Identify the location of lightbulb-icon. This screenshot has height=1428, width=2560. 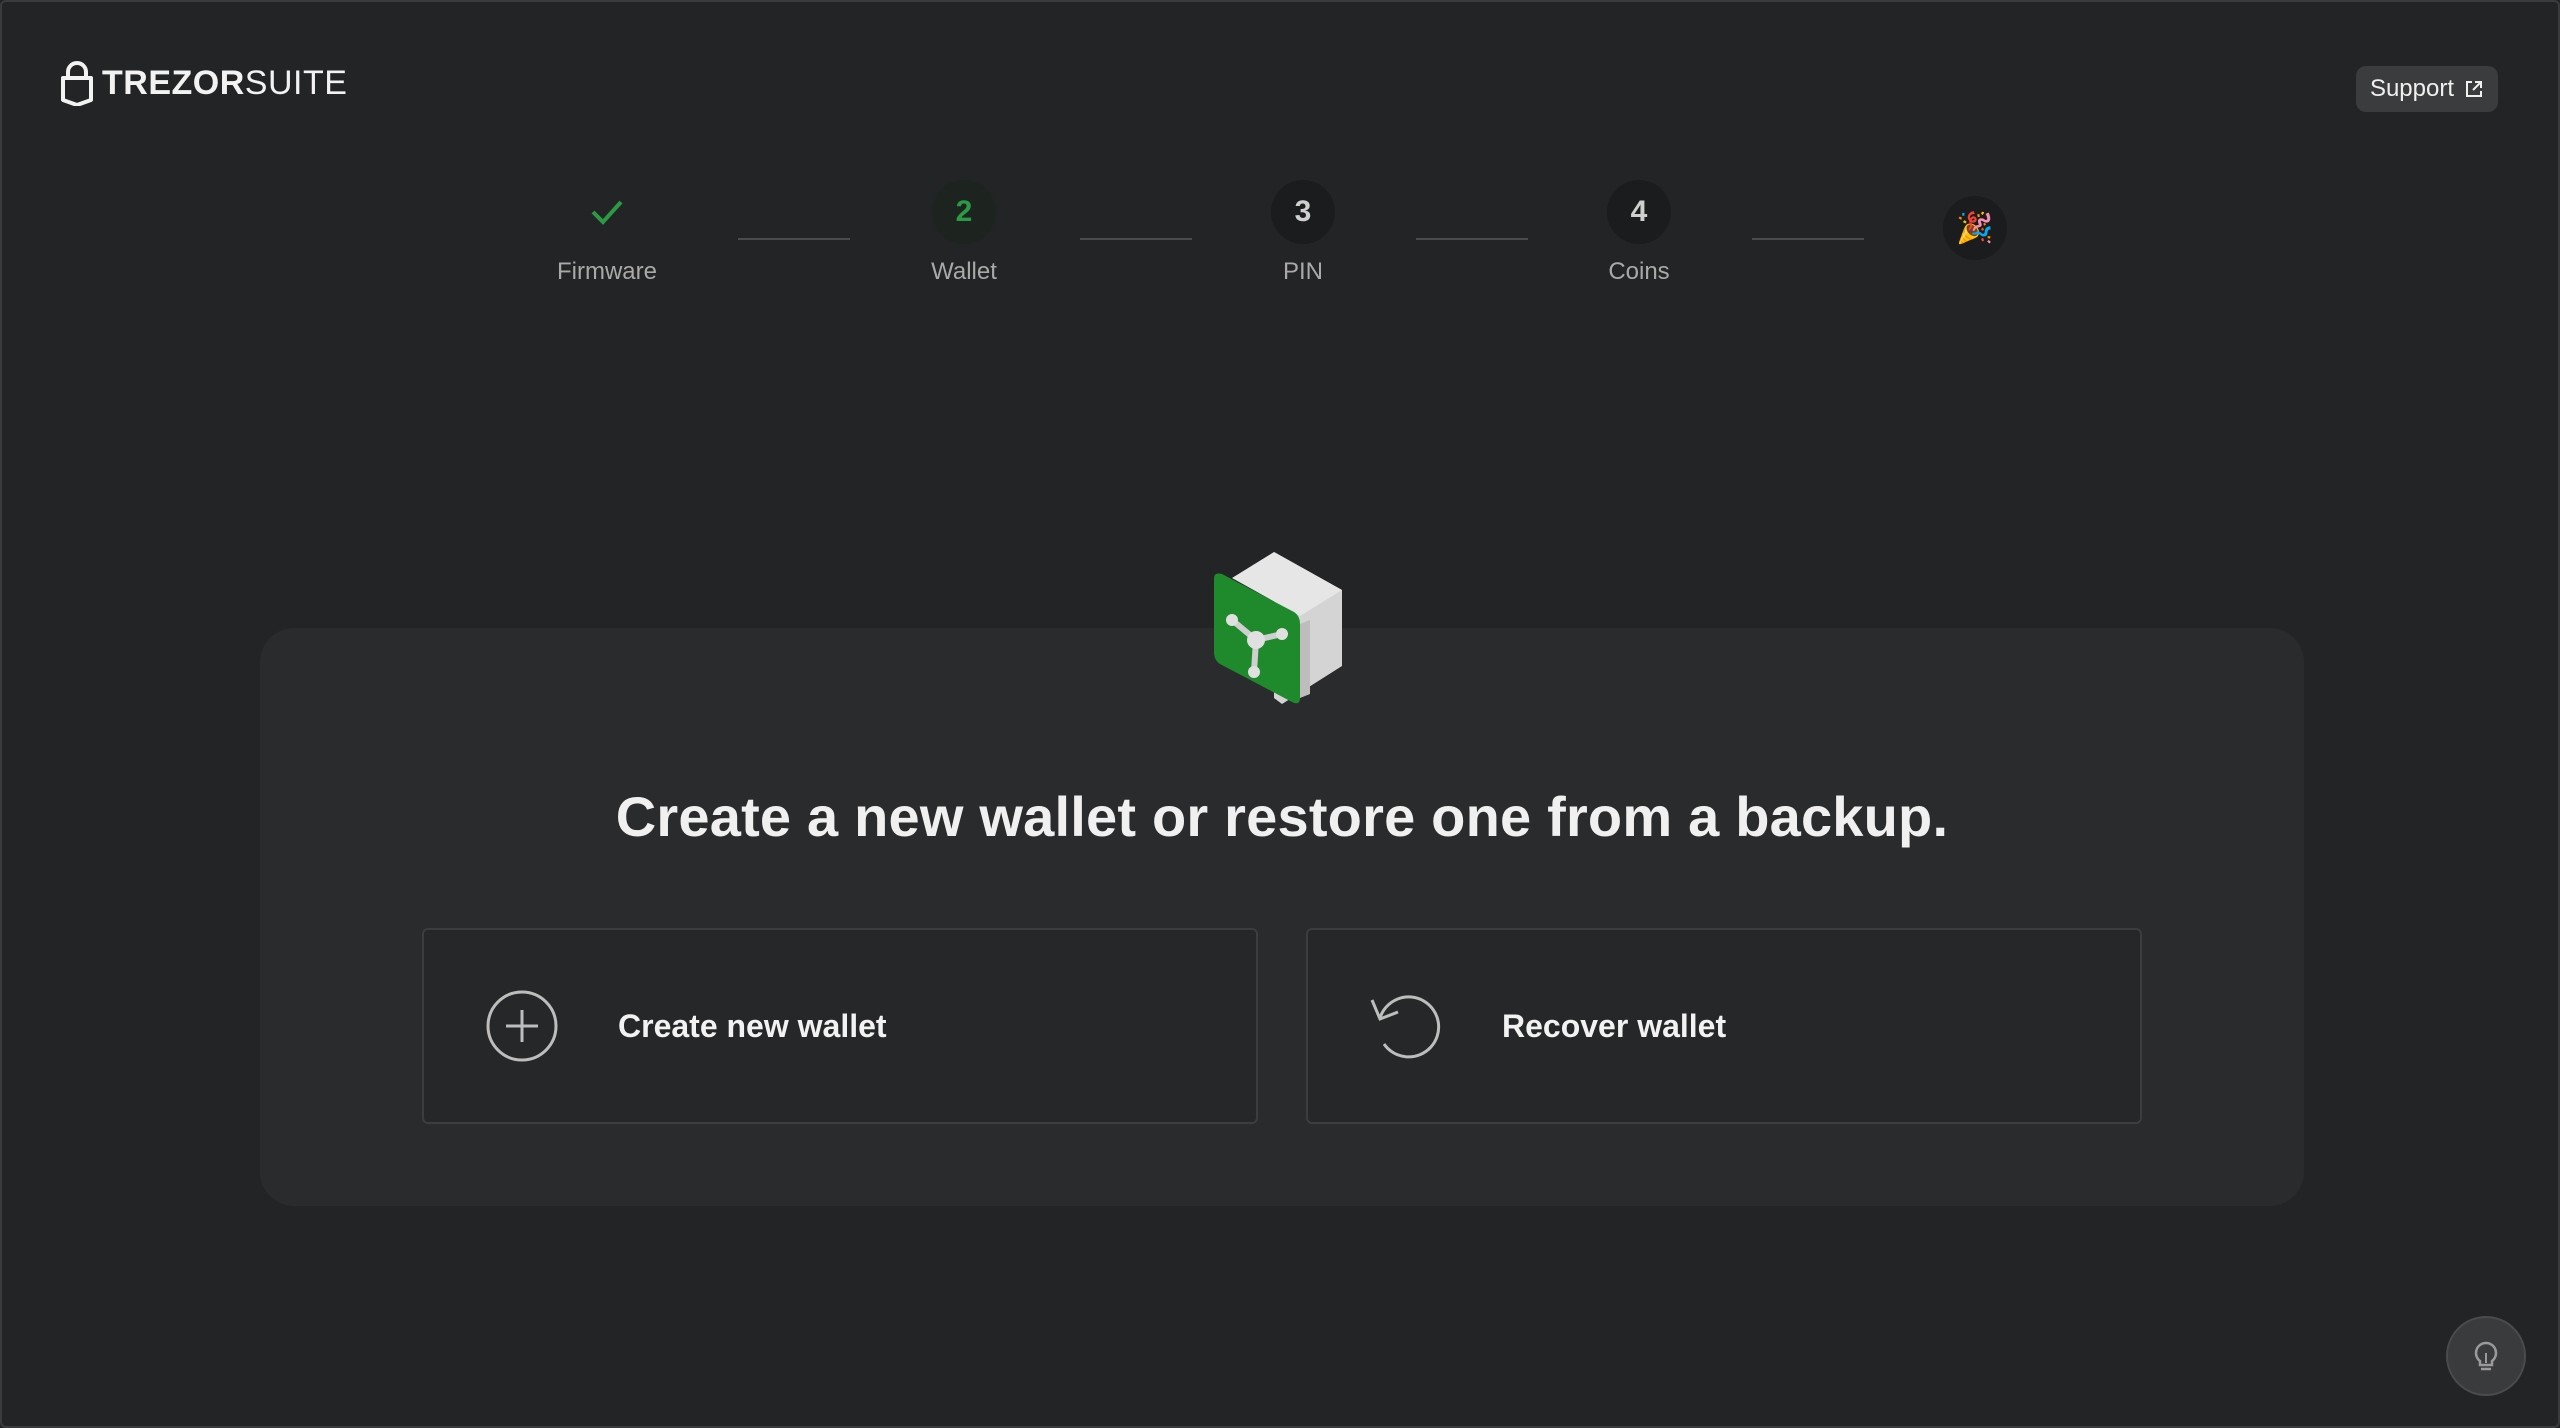
(2486, 1356).